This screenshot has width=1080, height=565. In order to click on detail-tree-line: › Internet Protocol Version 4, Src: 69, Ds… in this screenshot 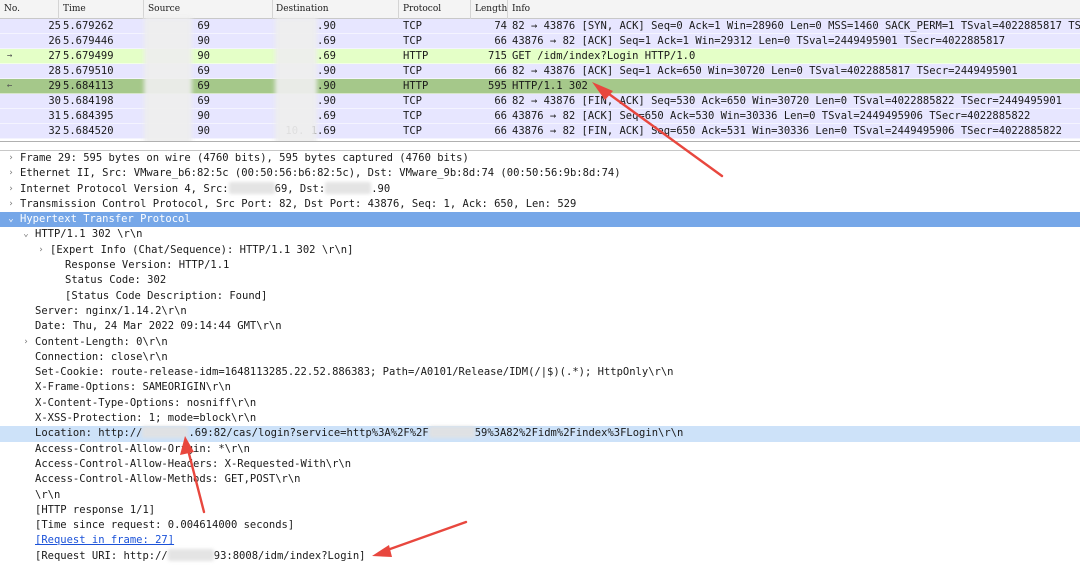, I will do `click(540, 189)`.